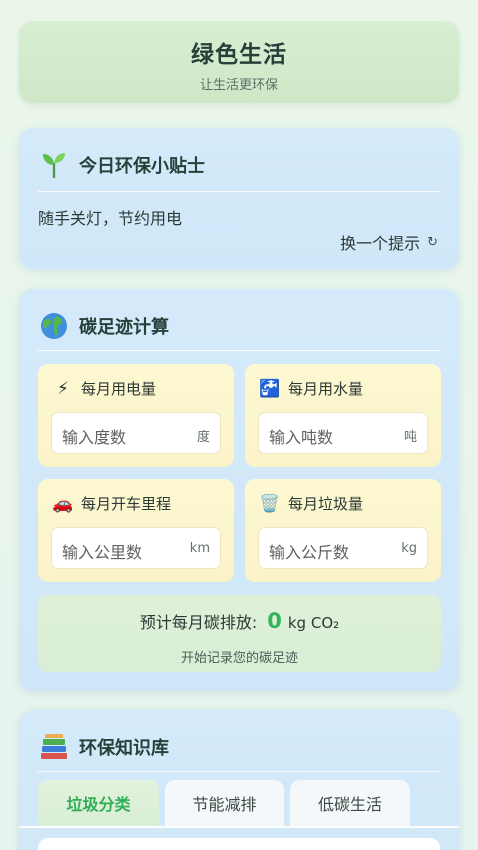 This screenshot has height=850, width=478. I want to click on garbage-input: 输入公斤数 kg, so click(343, 548).